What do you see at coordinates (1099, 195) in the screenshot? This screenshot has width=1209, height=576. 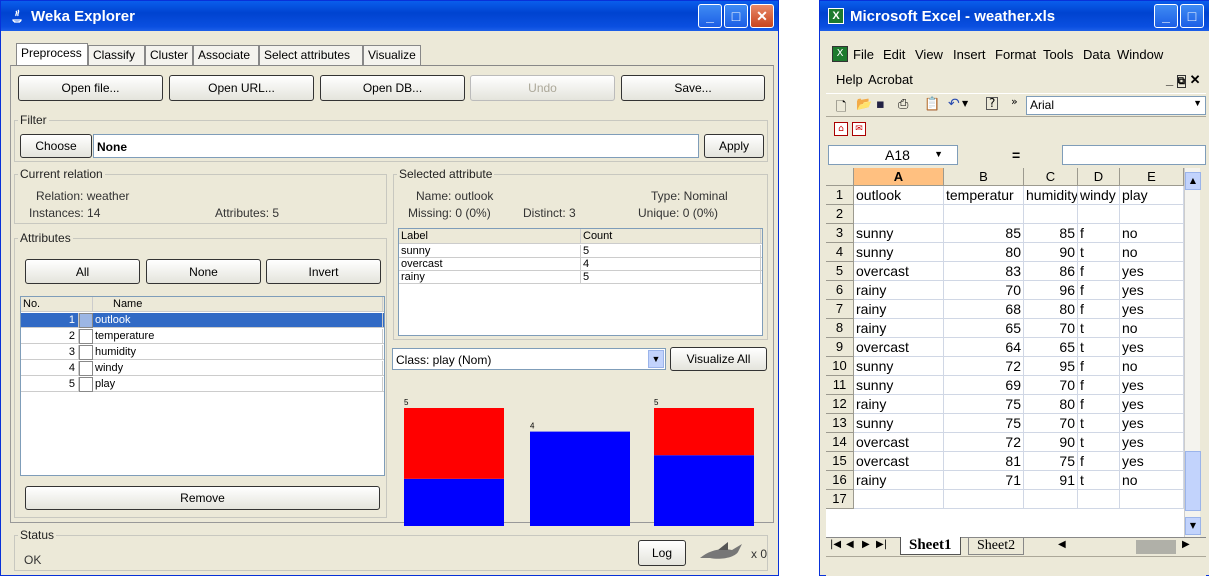 I see `cell: windy` at bounding box center [1099, 195].